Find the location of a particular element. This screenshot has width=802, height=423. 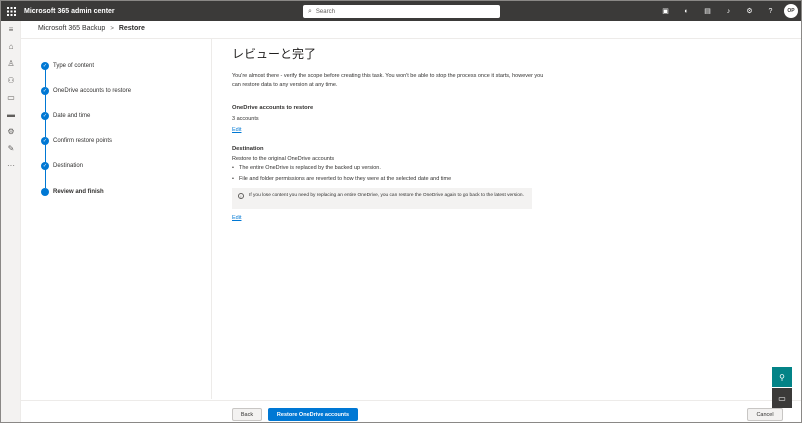

accounts-value: 3 accounts is located at coordinates (245, 119).